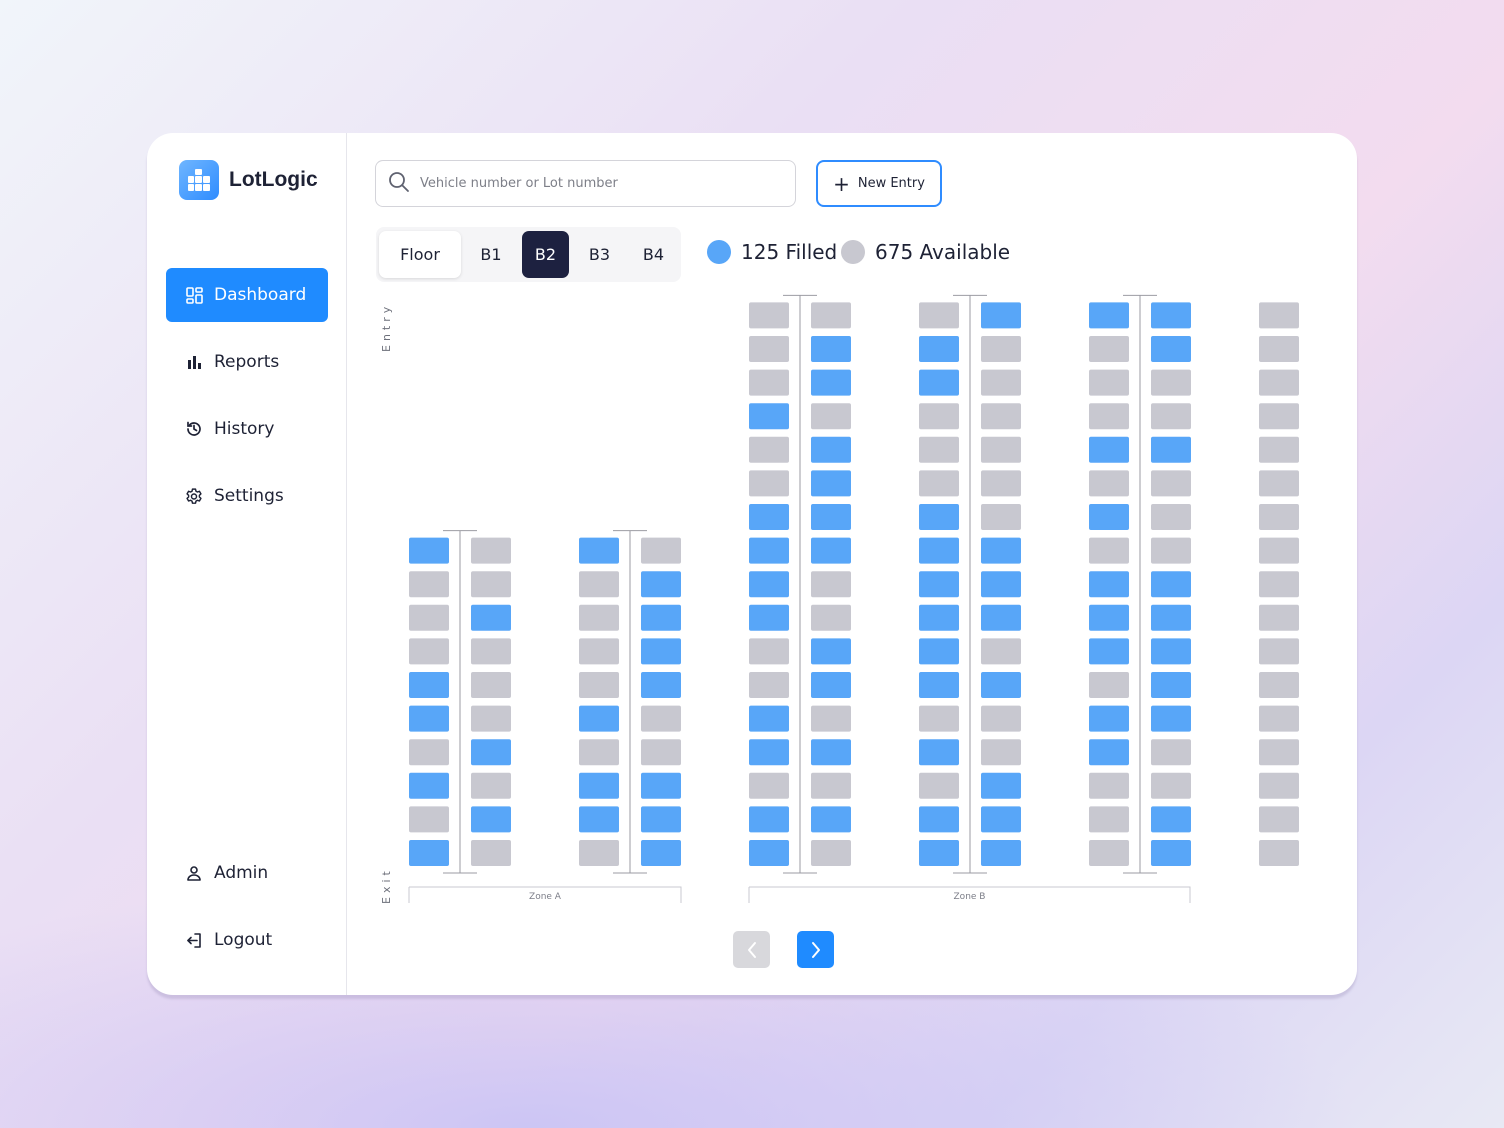  Describe the element at coordinates (247, 873) in the screenshot. I see `sidebar-item-admin: Admin` at that location.